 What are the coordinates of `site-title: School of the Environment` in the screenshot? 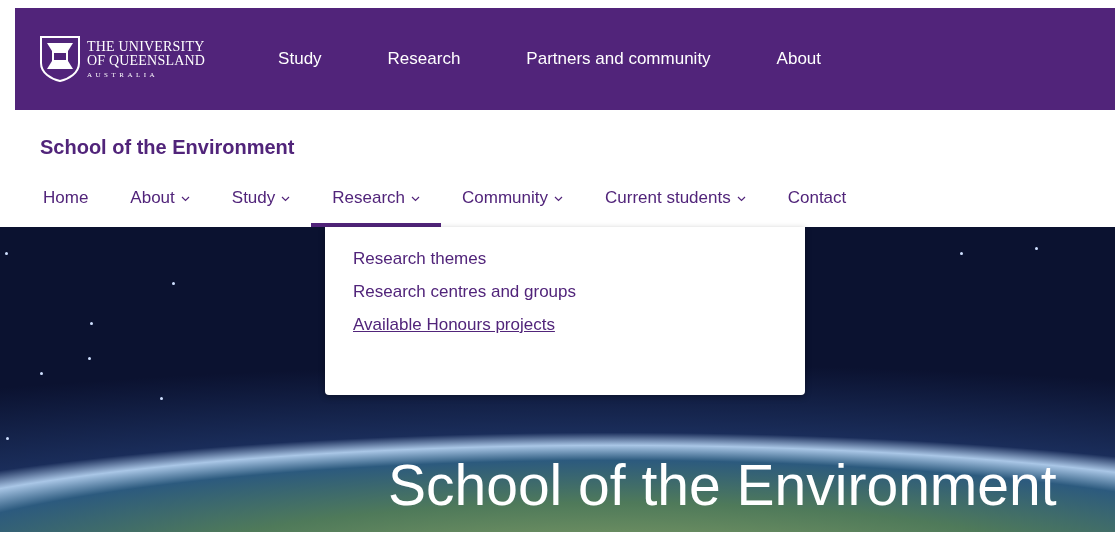 It's located at (168, 147).